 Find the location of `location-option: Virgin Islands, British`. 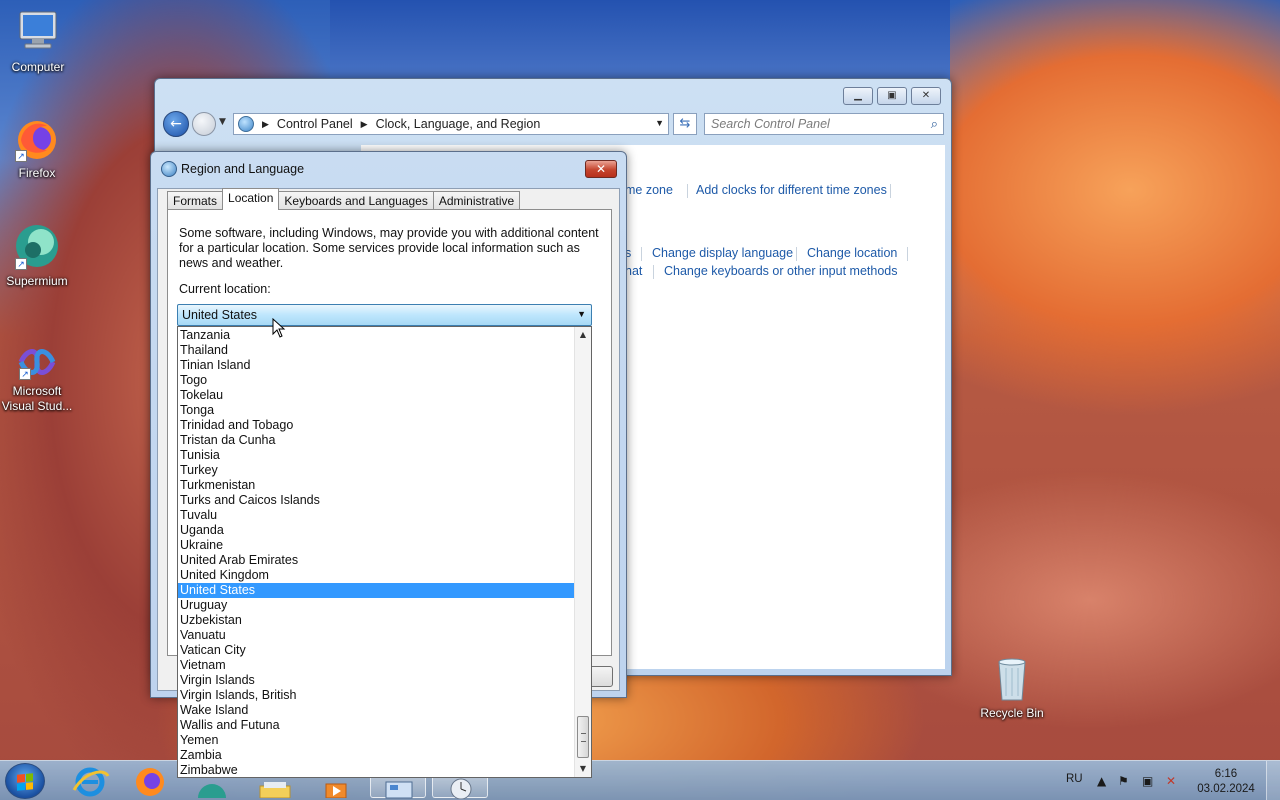

location-option: Virgin Islands, British is located at coordinates (376, 695).